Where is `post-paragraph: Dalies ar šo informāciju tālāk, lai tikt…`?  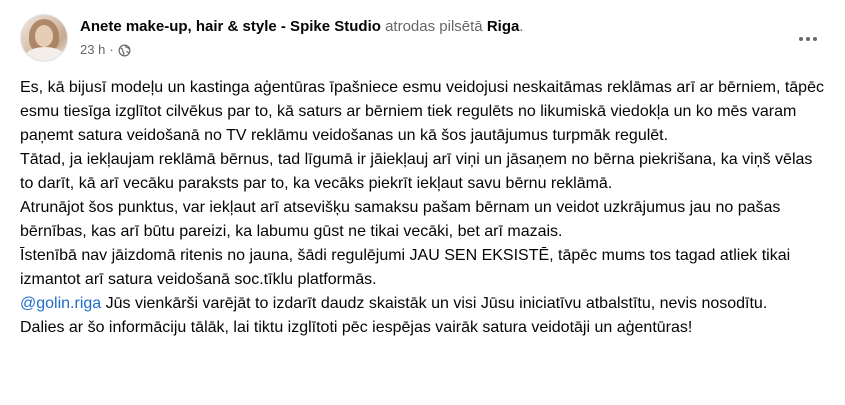
post-paragraph: Dalies ar šo informāciju tālāk, lai tikt… is located at coordinates (356, 327).